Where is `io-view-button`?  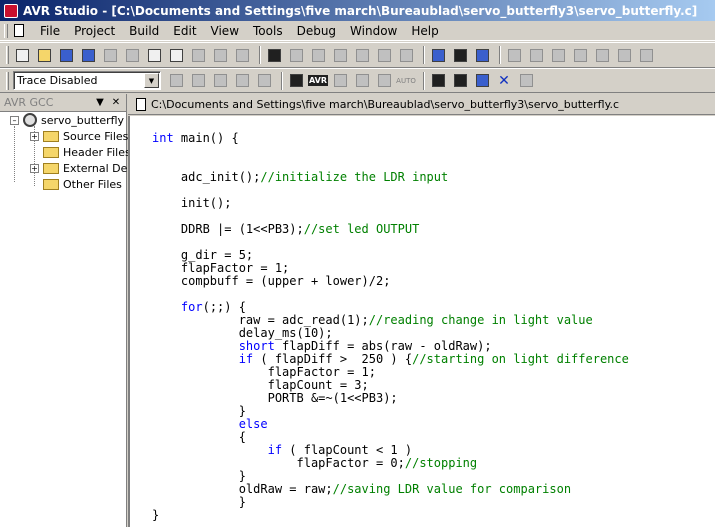 io-view-button is located at coordinates (460, 81).